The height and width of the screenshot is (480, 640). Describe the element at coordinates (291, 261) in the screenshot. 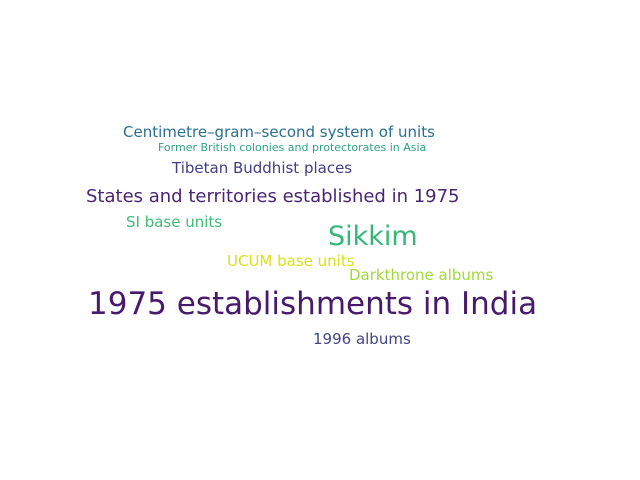

I see `word-ucum-base-units: UCUM base units` at that location.